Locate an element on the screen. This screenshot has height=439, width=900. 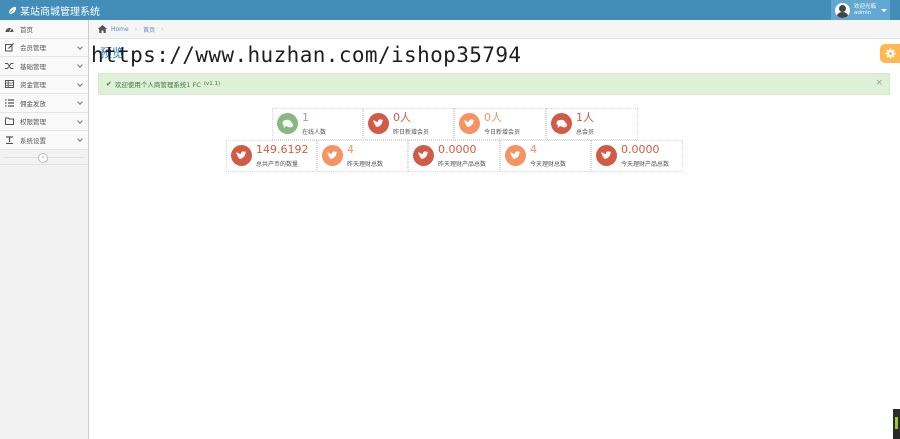
home-icon is located at coordinates (102, 29).